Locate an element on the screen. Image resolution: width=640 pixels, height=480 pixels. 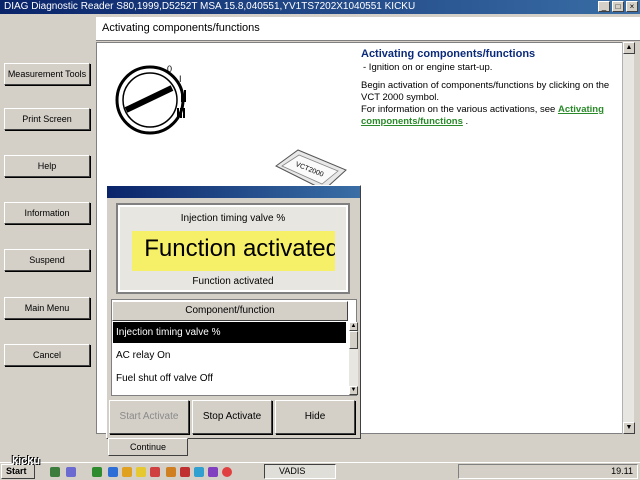
active-component-label: Injection timing valve % is located at coordinates (233, 218).